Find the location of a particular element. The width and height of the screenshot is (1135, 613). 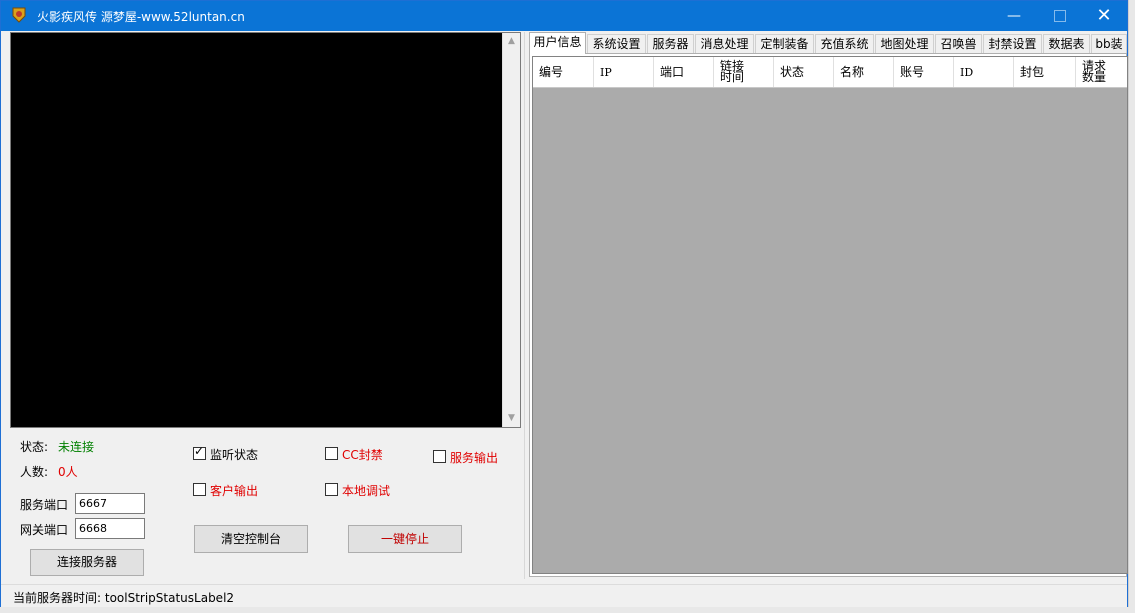

scroll-up-icon: ▲ is located at coordinates (511, 41).